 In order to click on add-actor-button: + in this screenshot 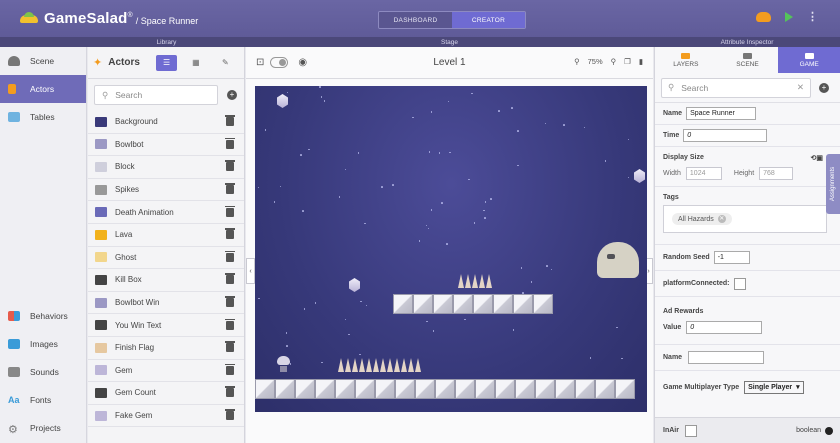, I will do `click(232, 95)`.